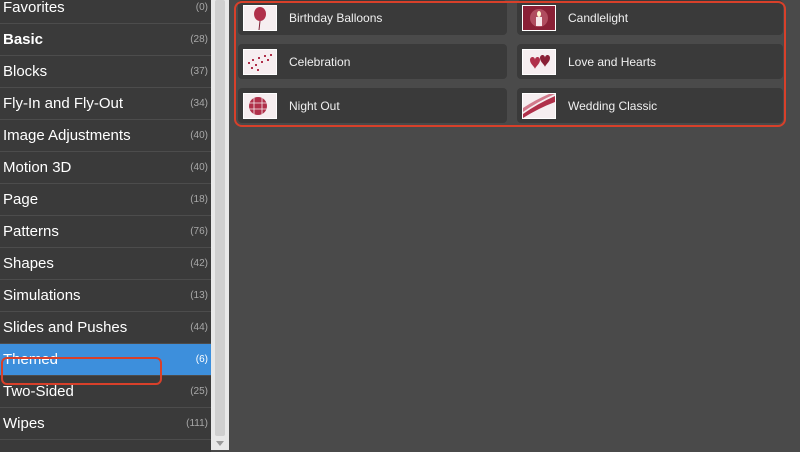 This screenshot has height=452, width=800. Describe the element at coordinates (38, 391) in the screenshot. I see `category-name: Two-Sided` at that location.